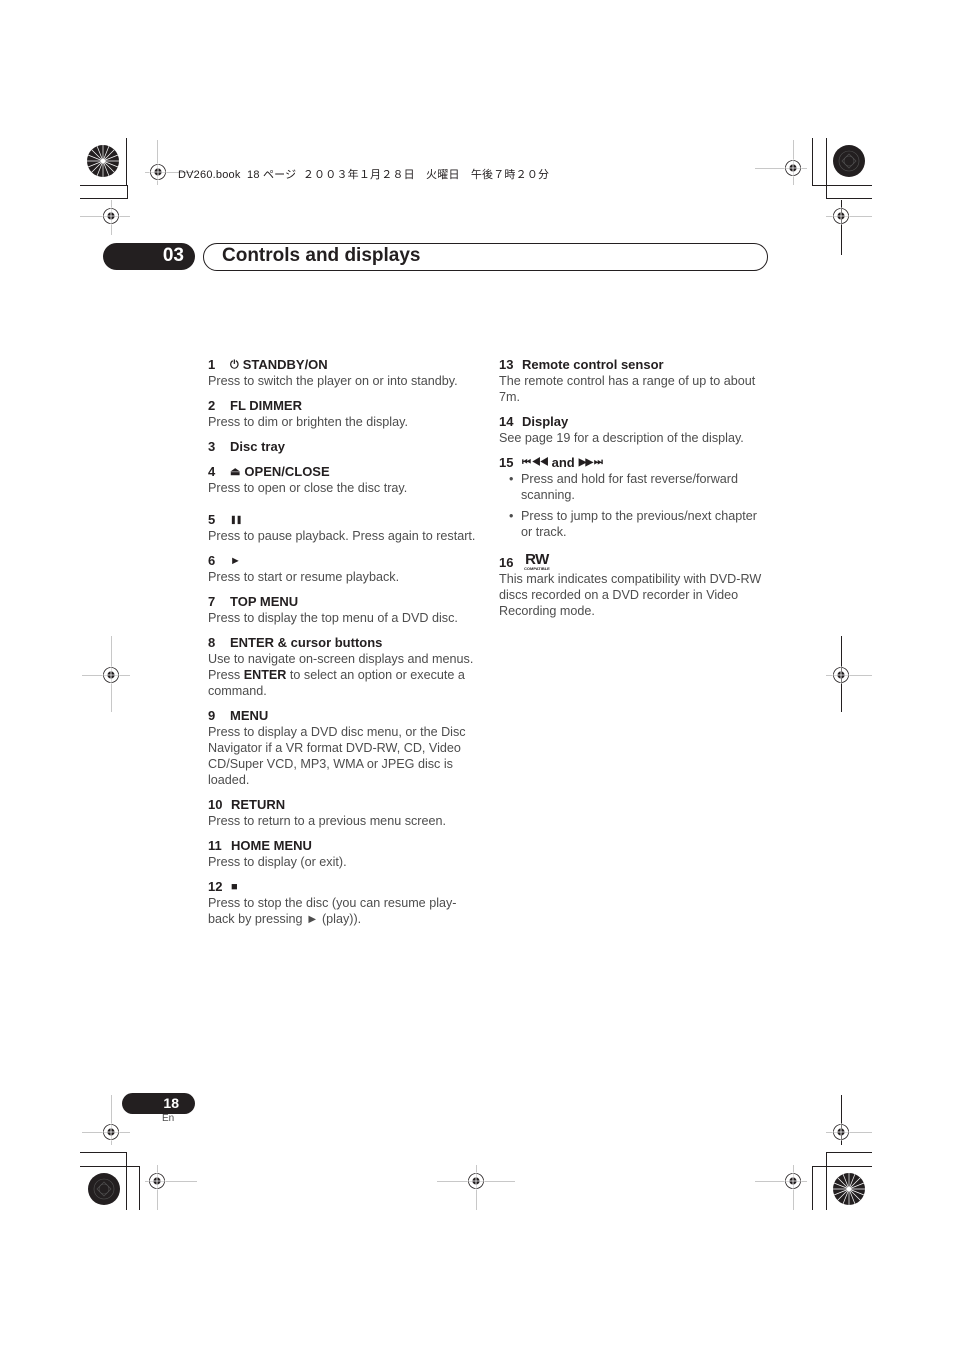 The width and height of the screenshot is (954, 1351). What do you see at coordinates (249, 715) in the screenshot?
I see `item-title: MENU` at bounding box center [249, 715].